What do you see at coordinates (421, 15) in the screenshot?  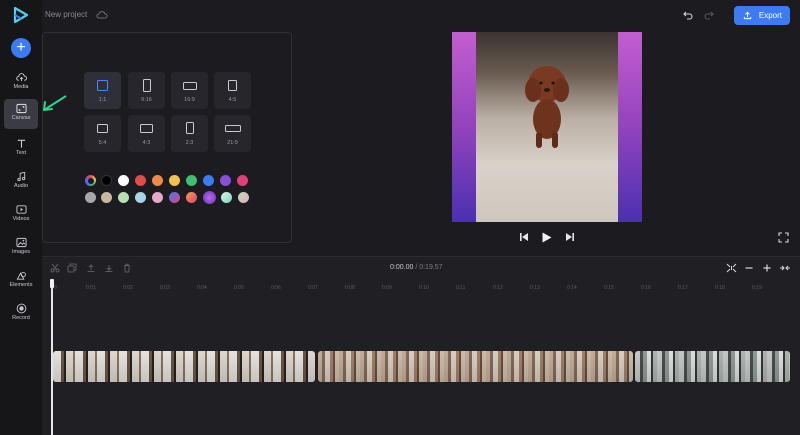 I see `top-bar: New project Export` at bounding box center [421, 15].